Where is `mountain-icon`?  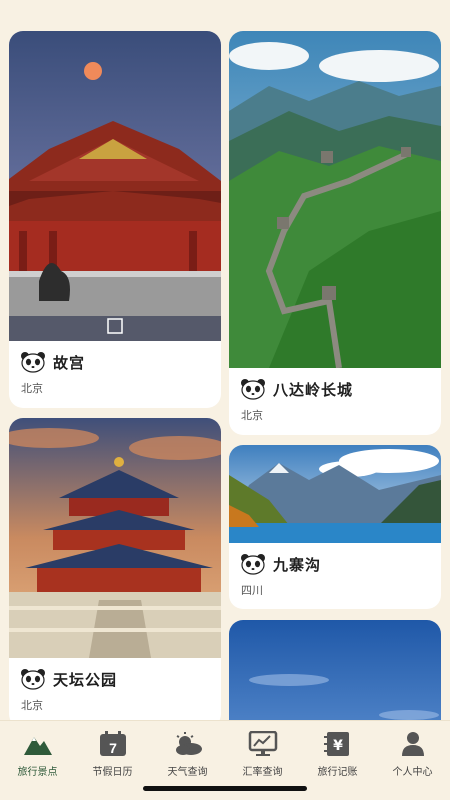
mountain-icon is located at coordinates (37, 746).